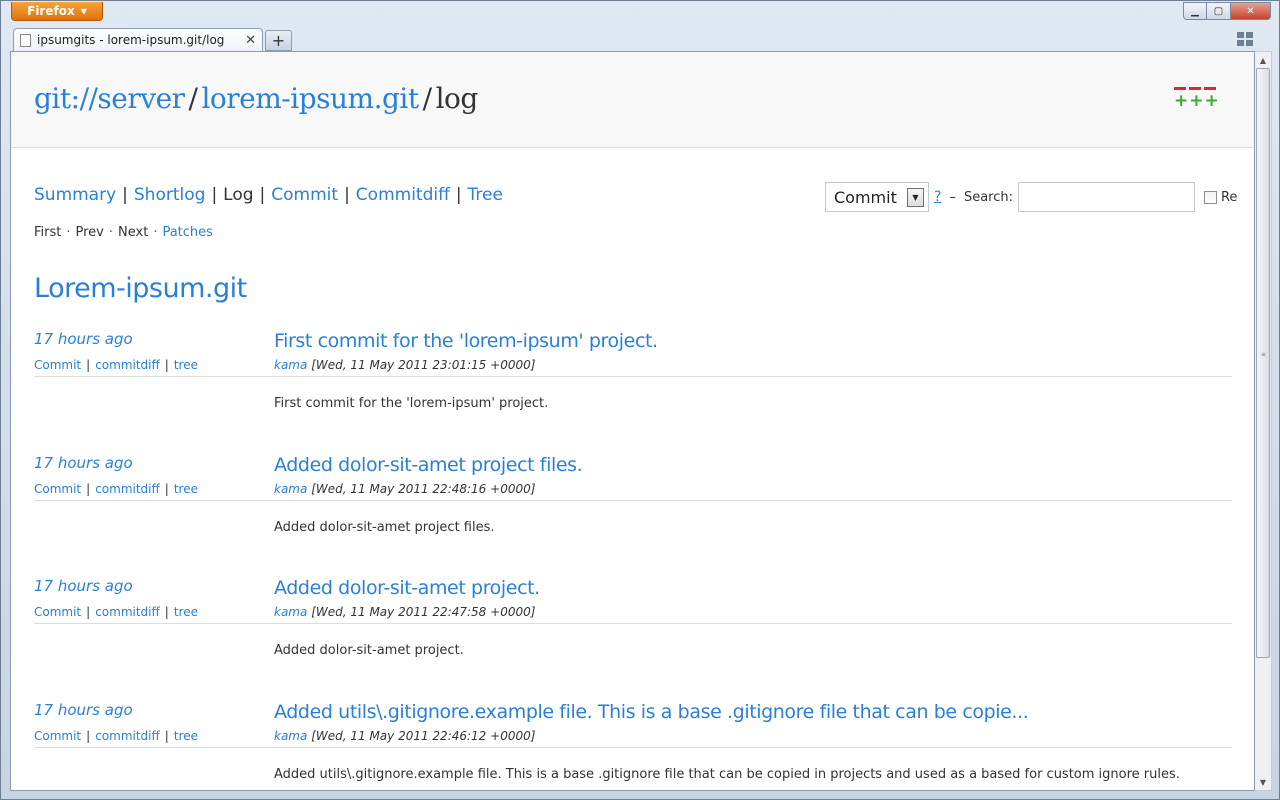 The height and width of the screenshot is (800, 1280). I want to click on regex-checkbox, so click(1210, 197).